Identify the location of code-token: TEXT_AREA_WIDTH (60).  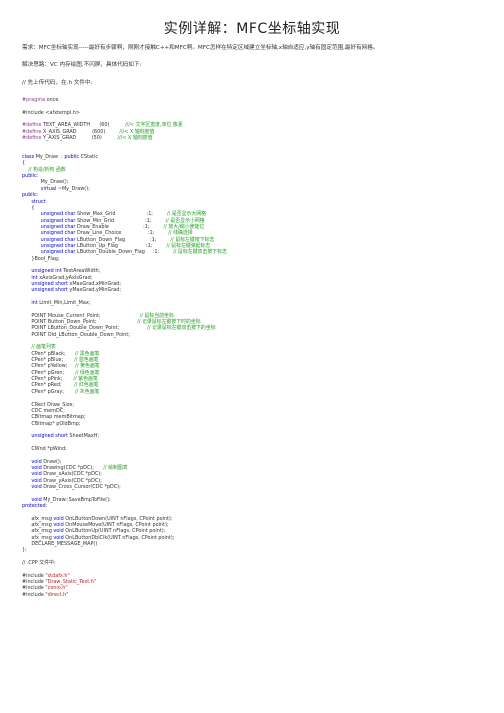
(83, 125).